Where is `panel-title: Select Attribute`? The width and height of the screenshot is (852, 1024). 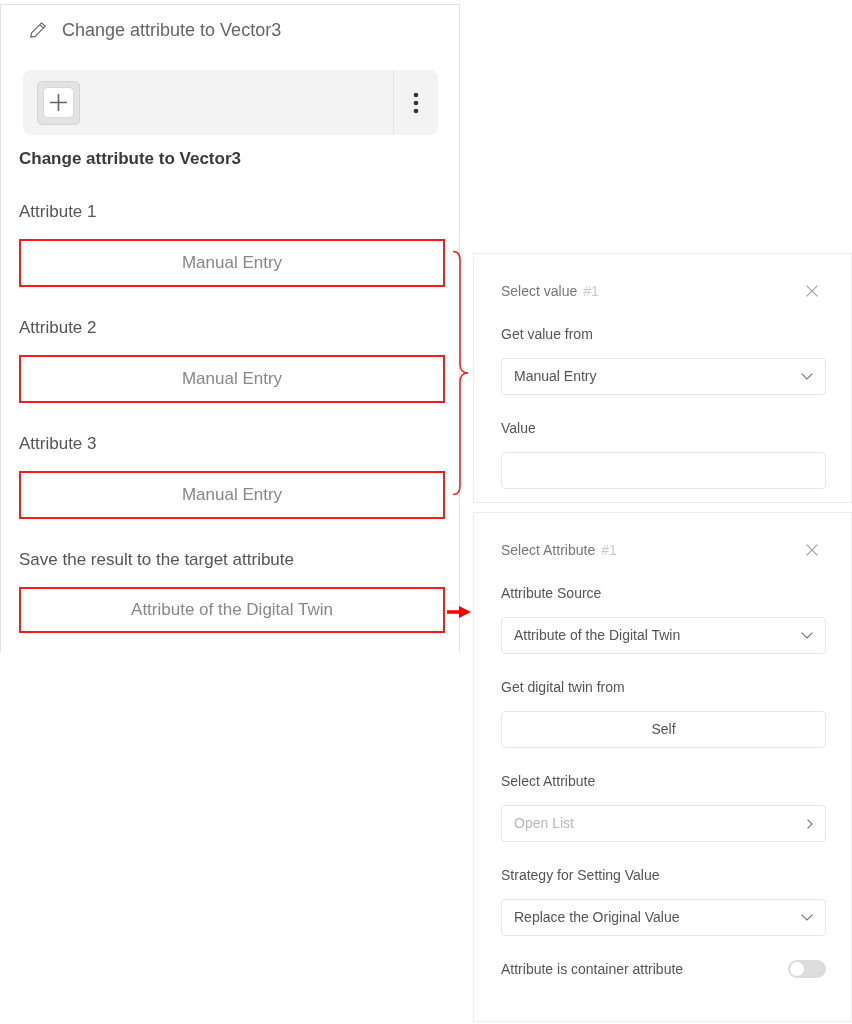 panel-title: Select Attribute is located at coordinates (548, 550).